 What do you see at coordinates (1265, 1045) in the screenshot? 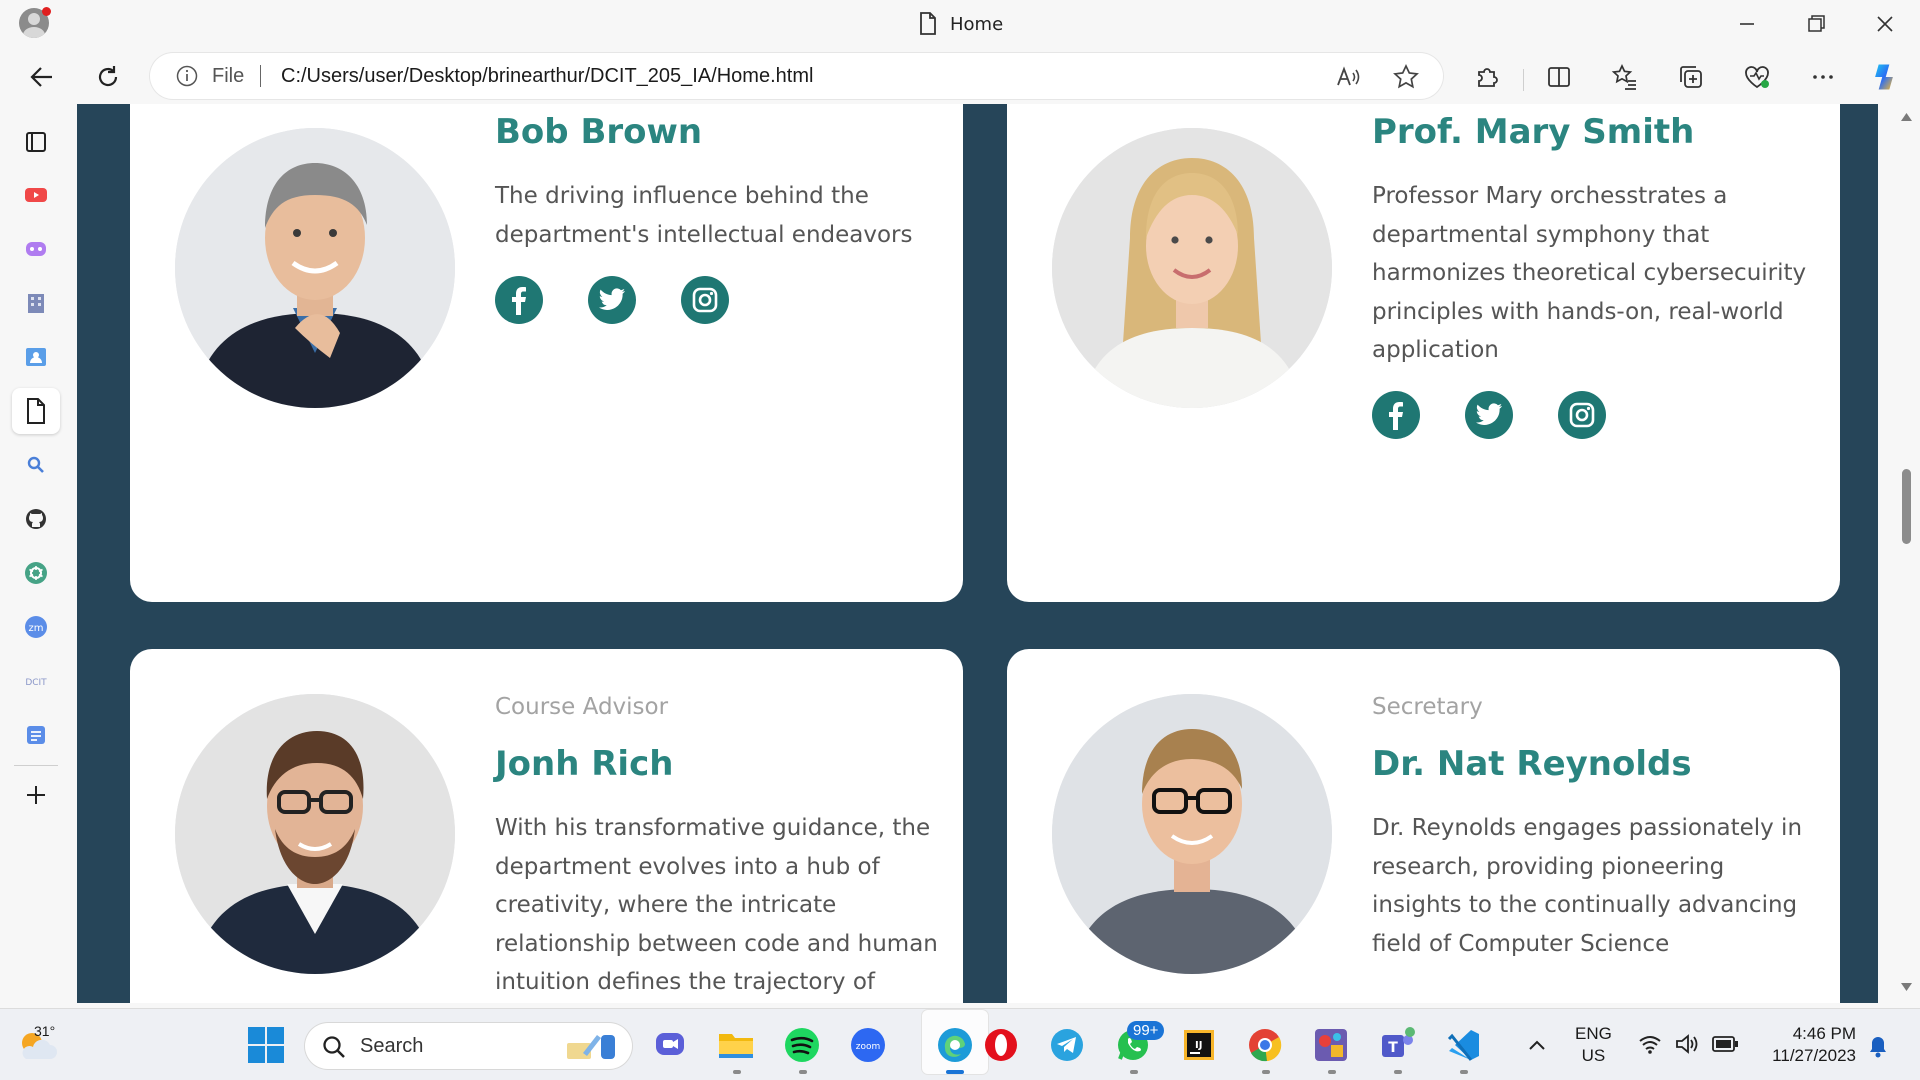
I see `taskbar-chrome` at bounding box center [1265, 1045].